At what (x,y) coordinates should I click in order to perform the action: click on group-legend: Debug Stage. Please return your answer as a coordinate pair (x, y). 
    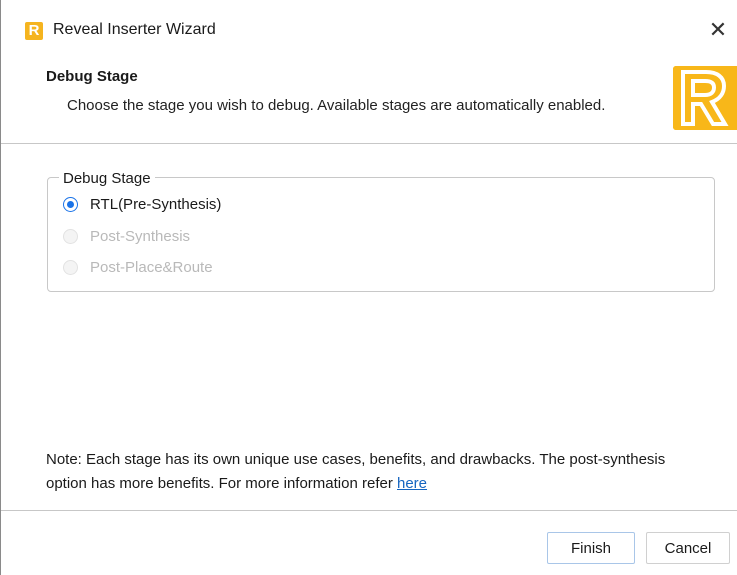
    Looking at the image, I should click on (107, 178).